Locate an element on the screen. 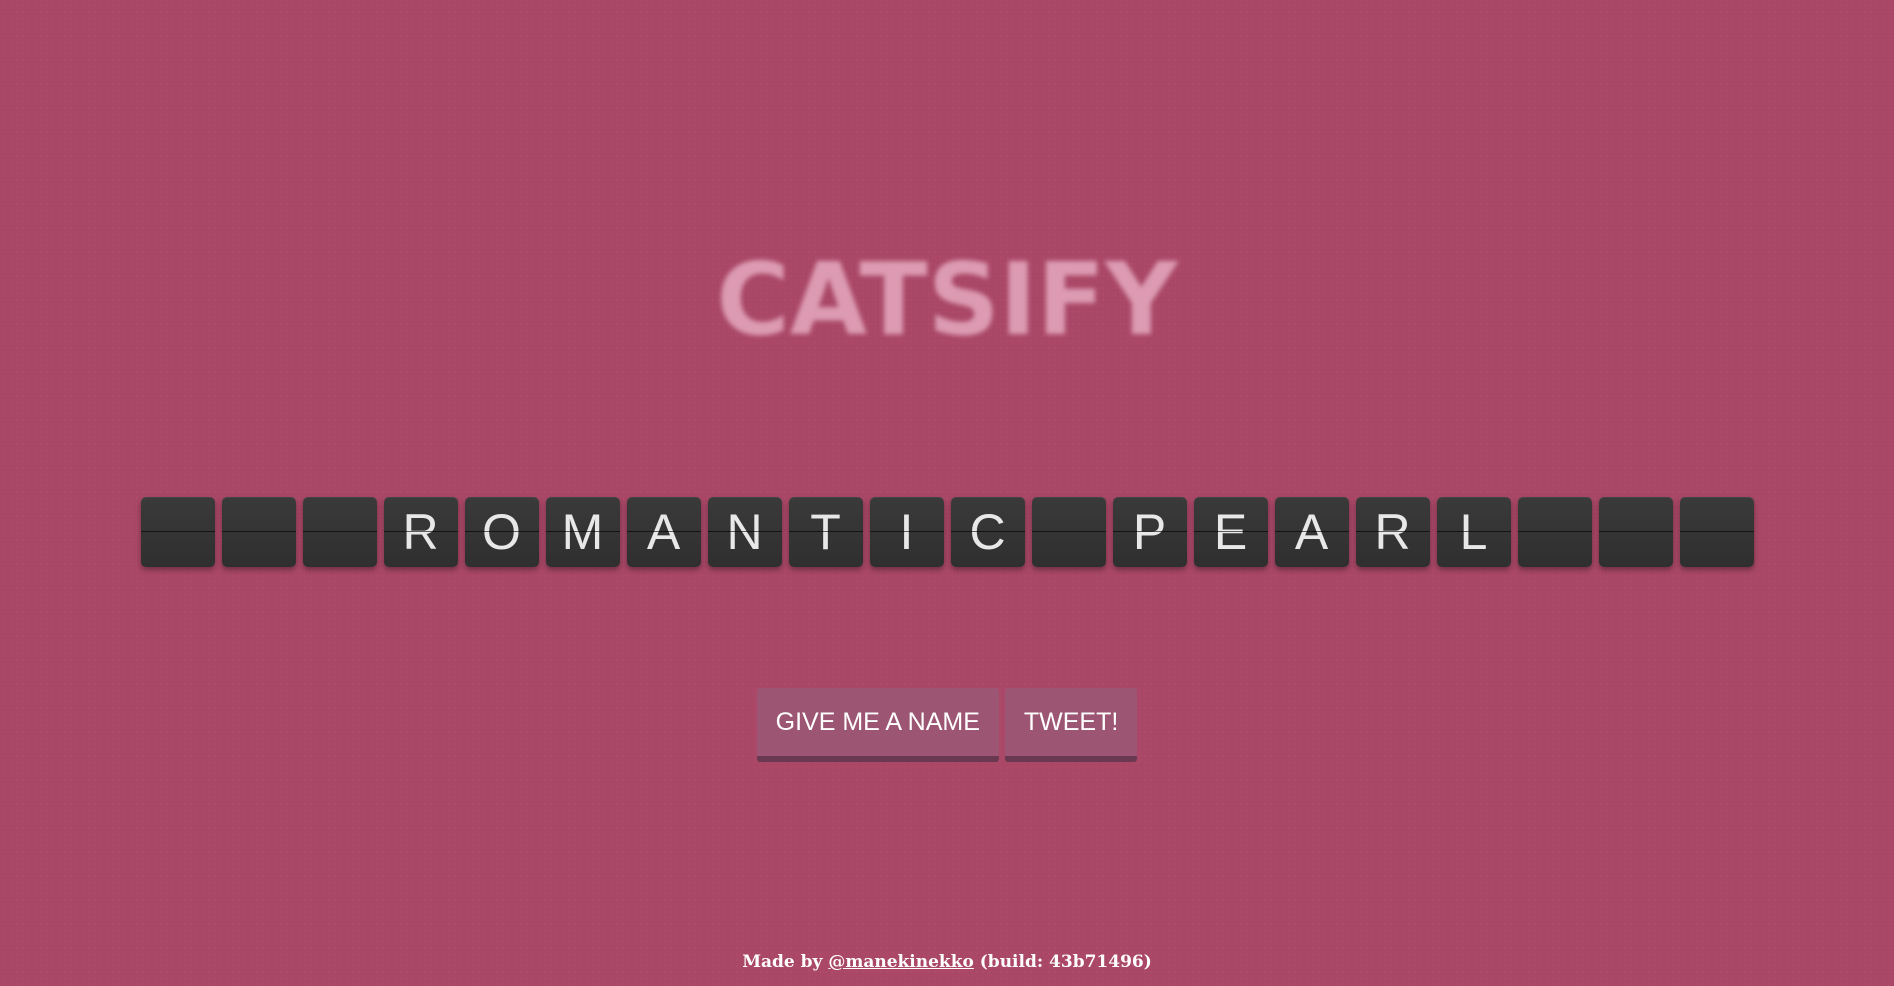 The height and width of the screenshot is (986, 1894). flip-board: R O M A N T I C P E A R L is located at coordinates (947, 532).